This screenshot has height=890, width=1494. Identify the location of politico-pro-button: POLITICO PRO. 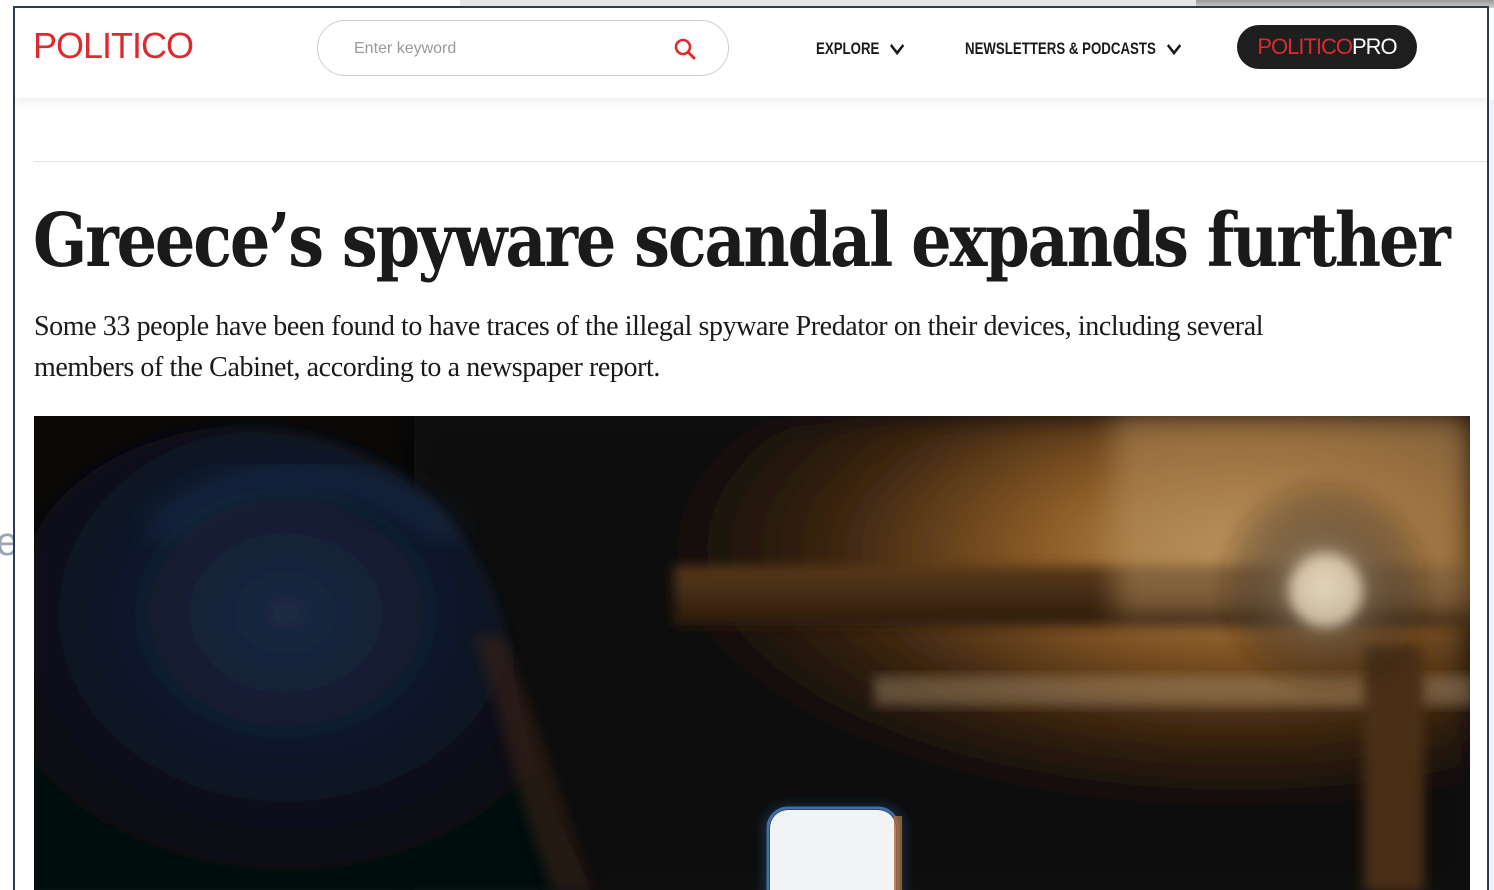
(1327, 47).